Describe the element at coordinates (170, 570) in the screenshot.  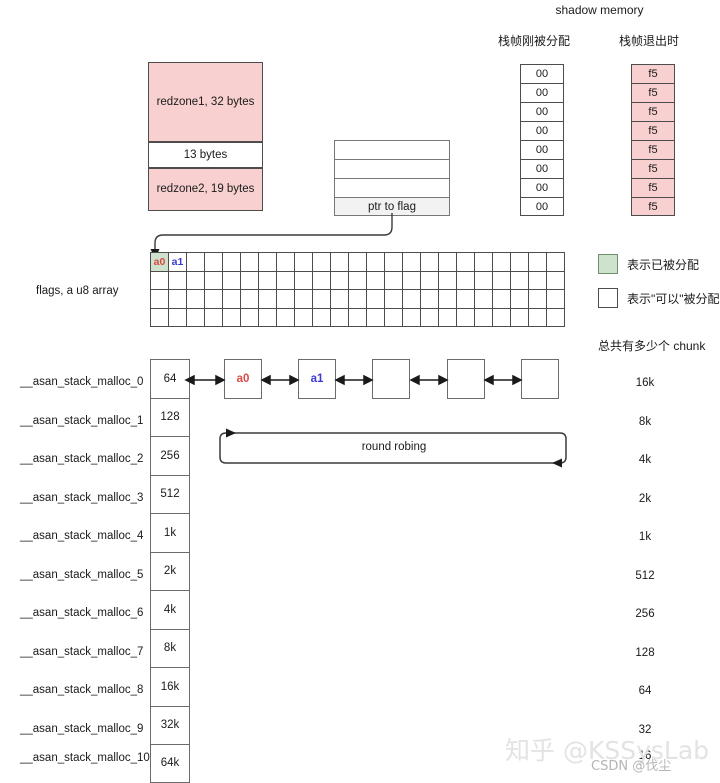
I see `size-cell-5: 2k` at that location.